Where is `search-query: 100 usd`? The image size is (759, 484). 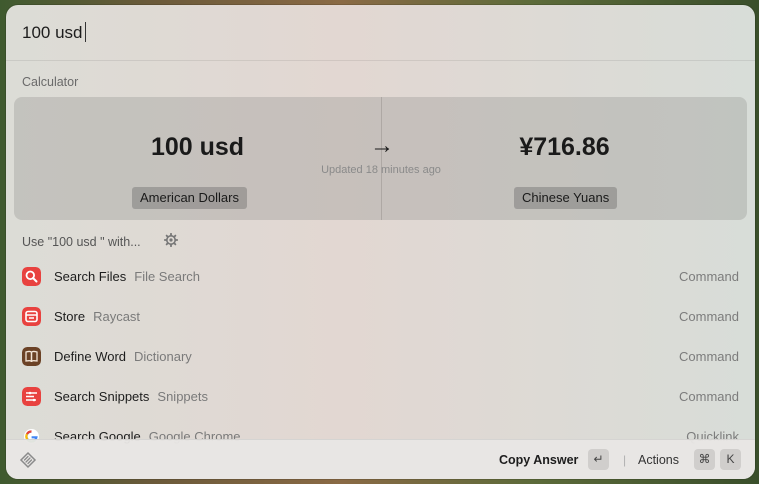 search-query: 100 usd is located at coordinates (52, 32).